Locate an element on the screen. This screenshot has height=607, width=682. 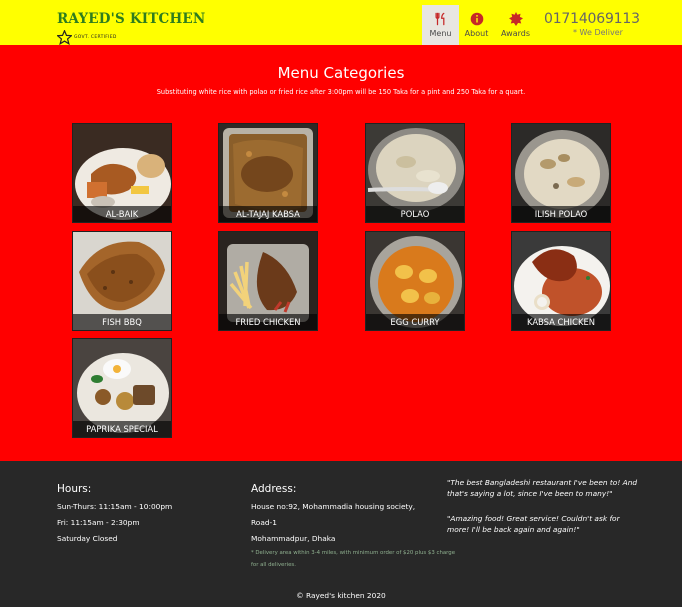
nav-awards-label: Awards is located at coordinates (515, 33).